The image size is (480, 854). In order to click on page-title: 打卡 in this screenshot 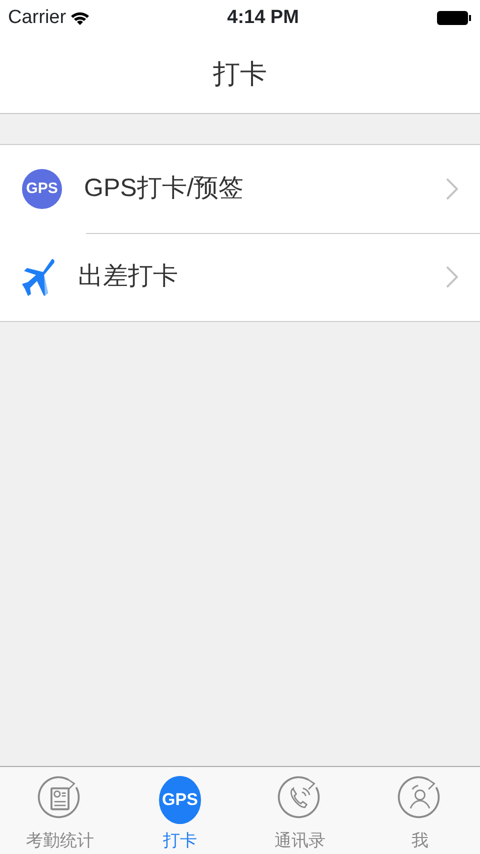, I will do `click(240, 75)`.